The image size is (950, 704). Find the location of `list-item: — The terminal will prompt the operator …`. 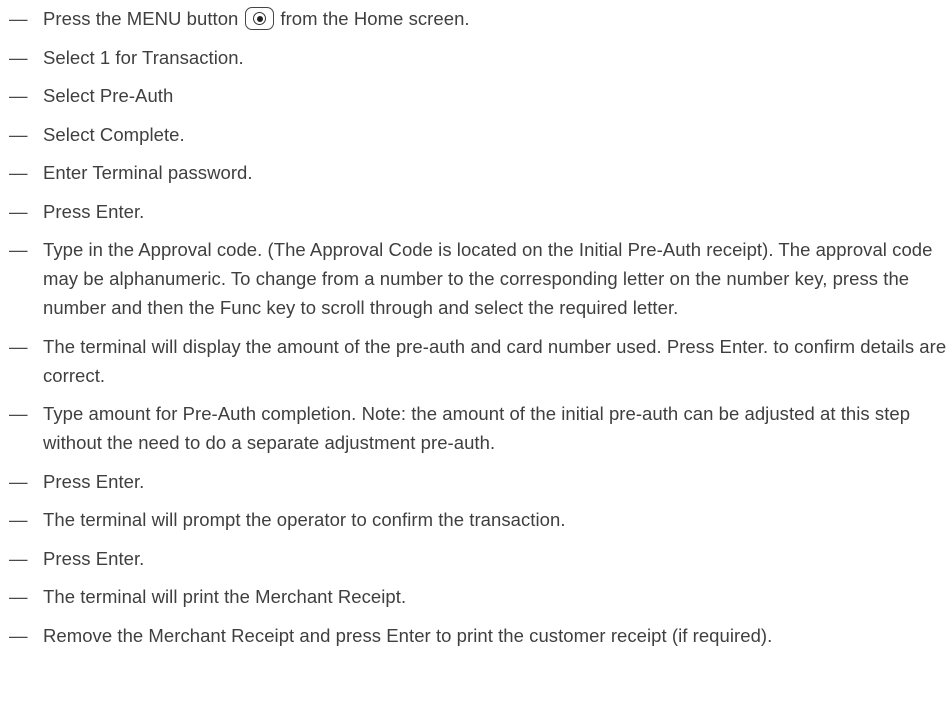

list-item: — The terminal will prompt the operator … is located at coordinates (479, 519).